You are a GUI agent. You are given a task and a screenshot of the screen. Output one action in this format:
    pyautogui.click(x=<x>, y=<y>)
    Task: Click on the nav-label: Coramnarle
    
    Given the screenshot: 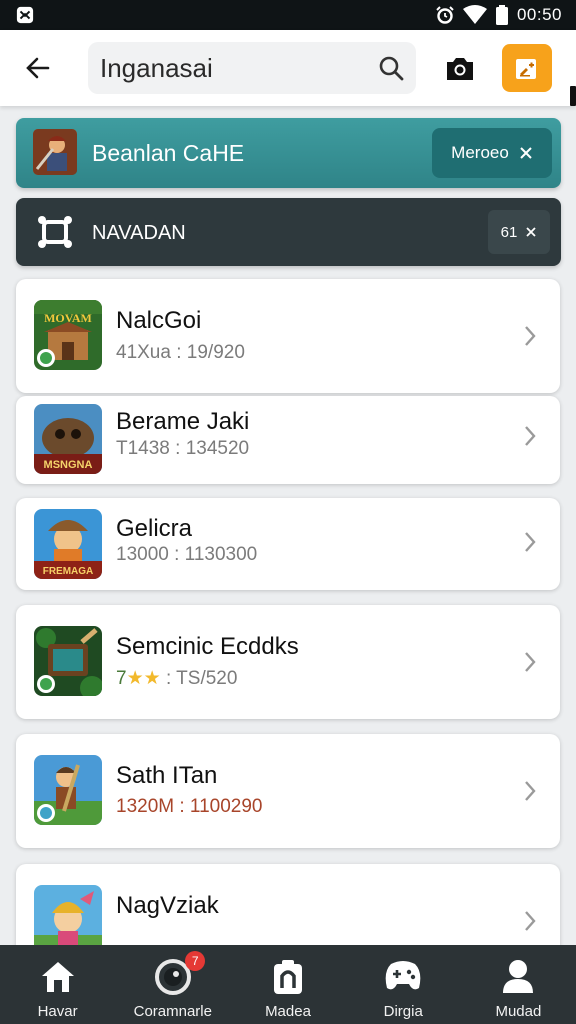 What is the action you would take?
    pyautogui.click(x=172, y=1011)
    